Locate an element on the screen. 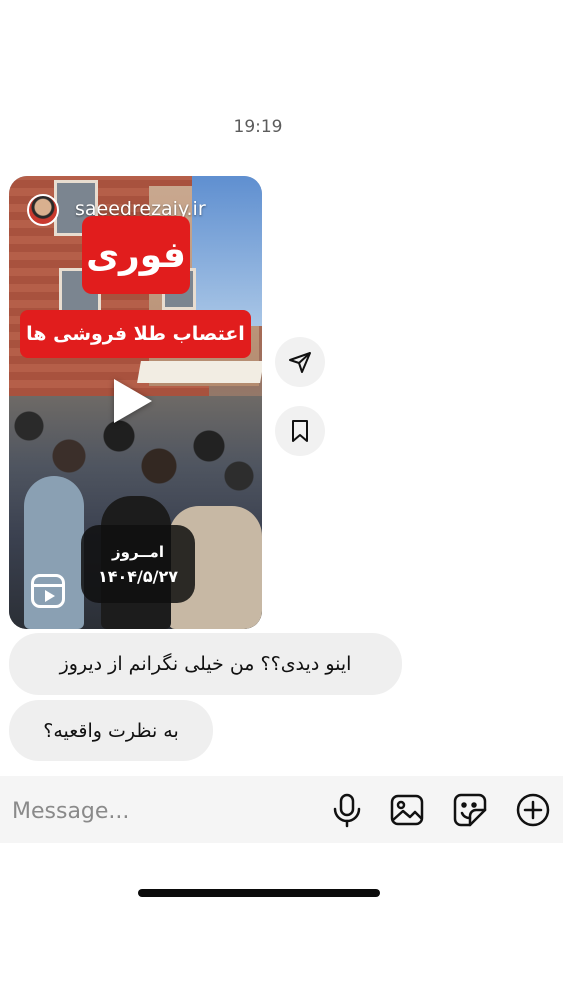 The height and width of the screenshot is (1000, 563). reel-date-today: امــروز is located at coordinates (138, 551).